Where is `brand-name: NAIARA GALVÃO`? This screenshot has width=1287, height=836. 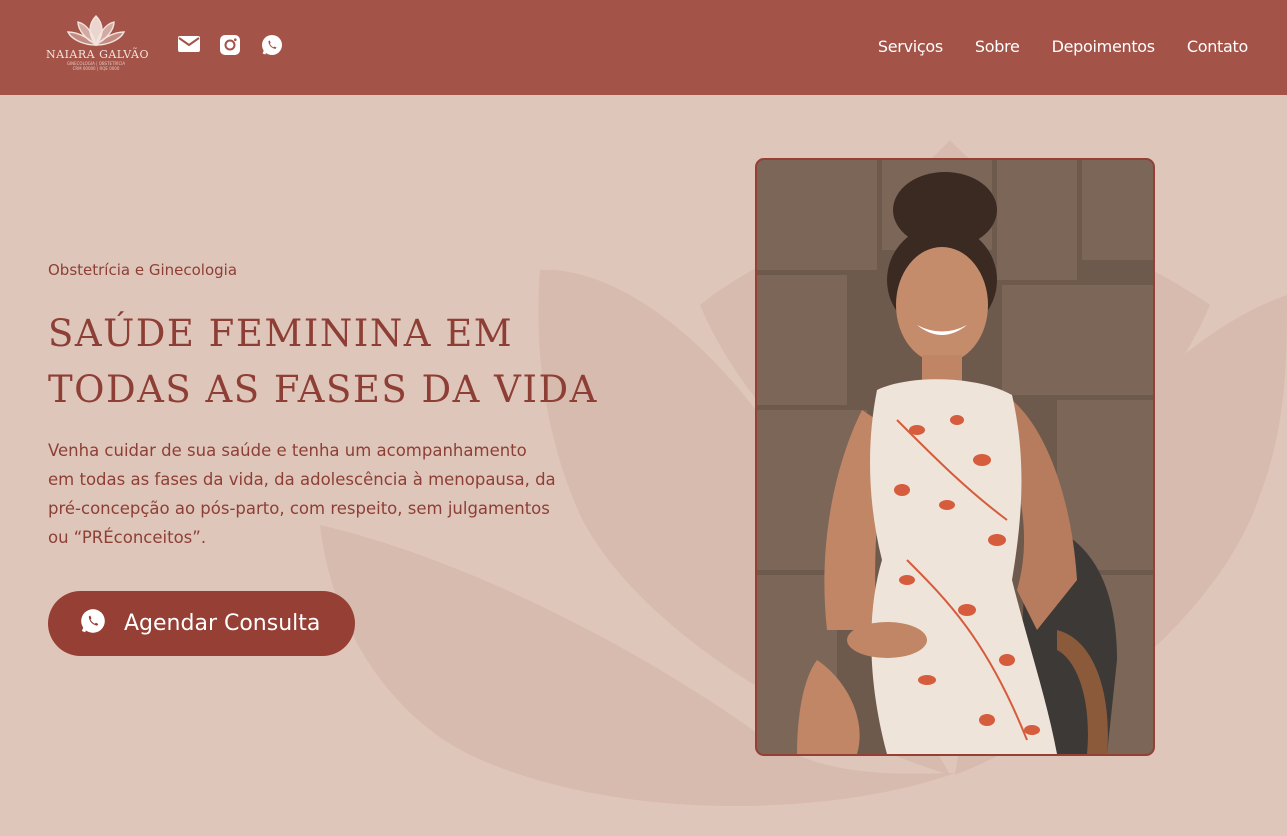
brand-name: NAIARA GALVÃO is located at coordinates (97, 54).